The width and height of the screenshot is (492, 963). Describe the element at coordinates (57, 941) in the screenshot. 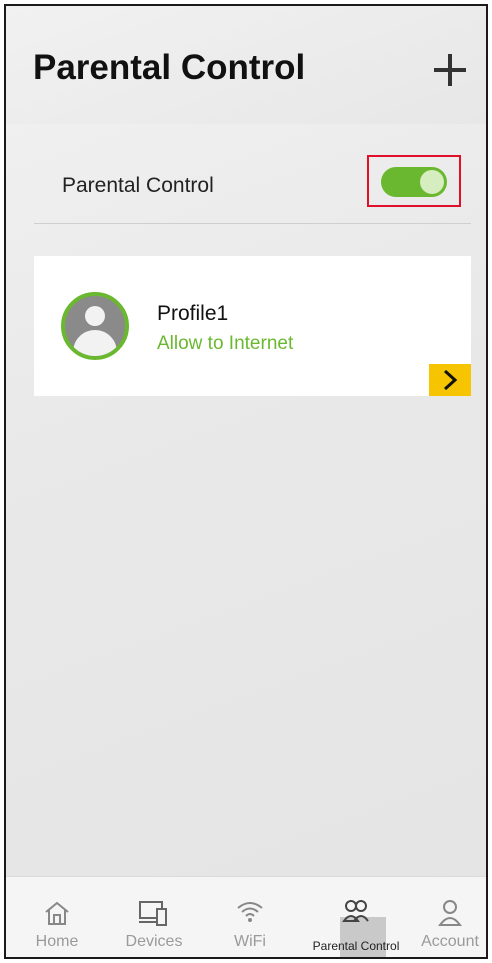

I see `nav-home-label: Home` at that location.